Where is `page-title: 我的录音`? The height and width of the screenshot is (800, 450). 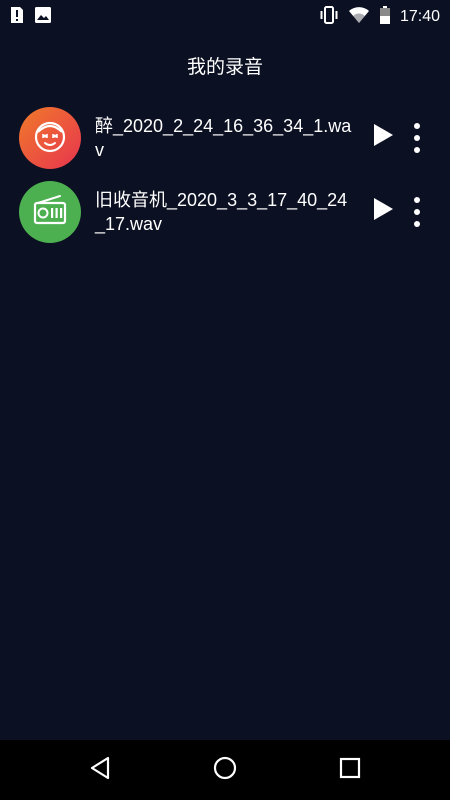
page-title: 我的录音 is located at coordinates (224, 67).